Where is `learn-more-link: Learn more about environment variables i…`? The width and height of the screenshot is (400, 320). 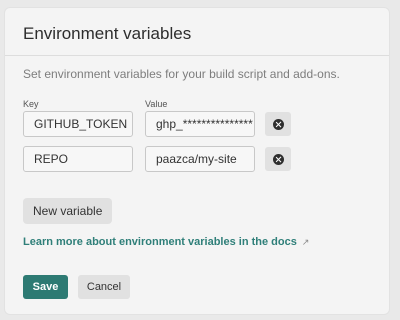 learn-more-link: Learn more about environment variables i… is located at coordinates (166, 242).